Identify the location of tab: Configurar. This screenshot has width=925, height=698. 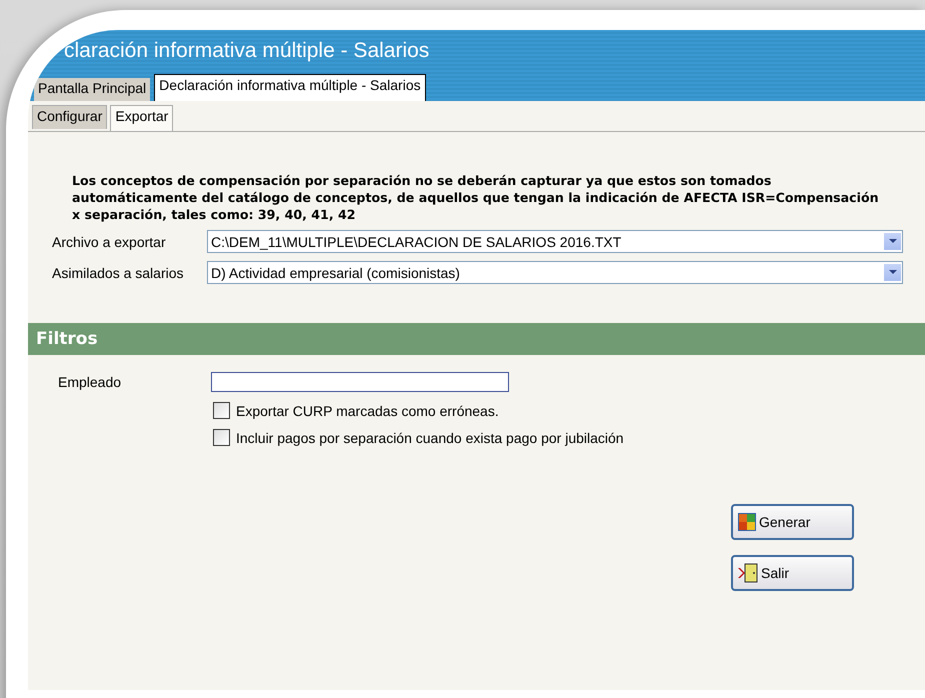
(70, 117).